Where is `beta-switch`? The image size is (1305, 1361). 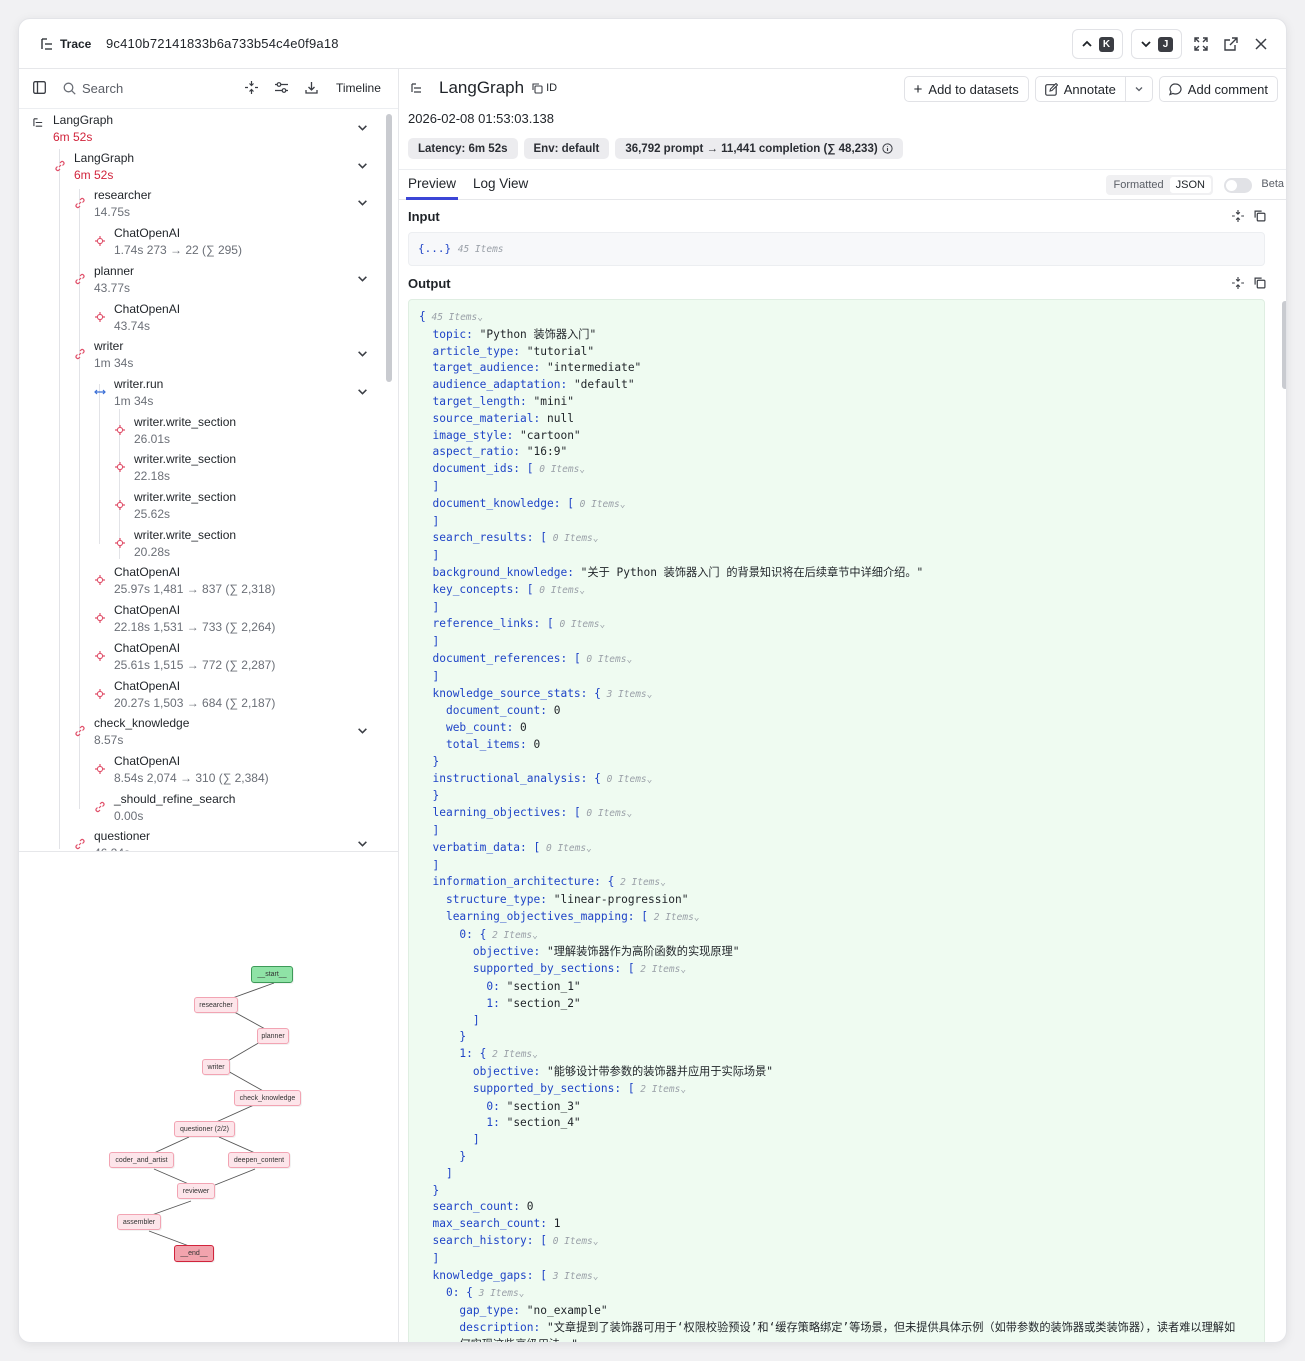 beta-switch is located at coordinates (1238, 185).